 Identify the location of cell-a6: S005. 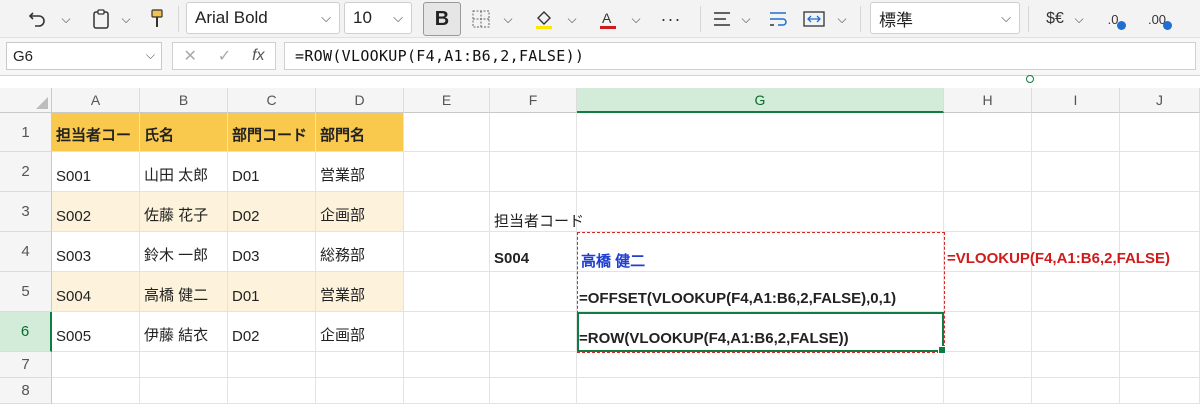
(96, 332).